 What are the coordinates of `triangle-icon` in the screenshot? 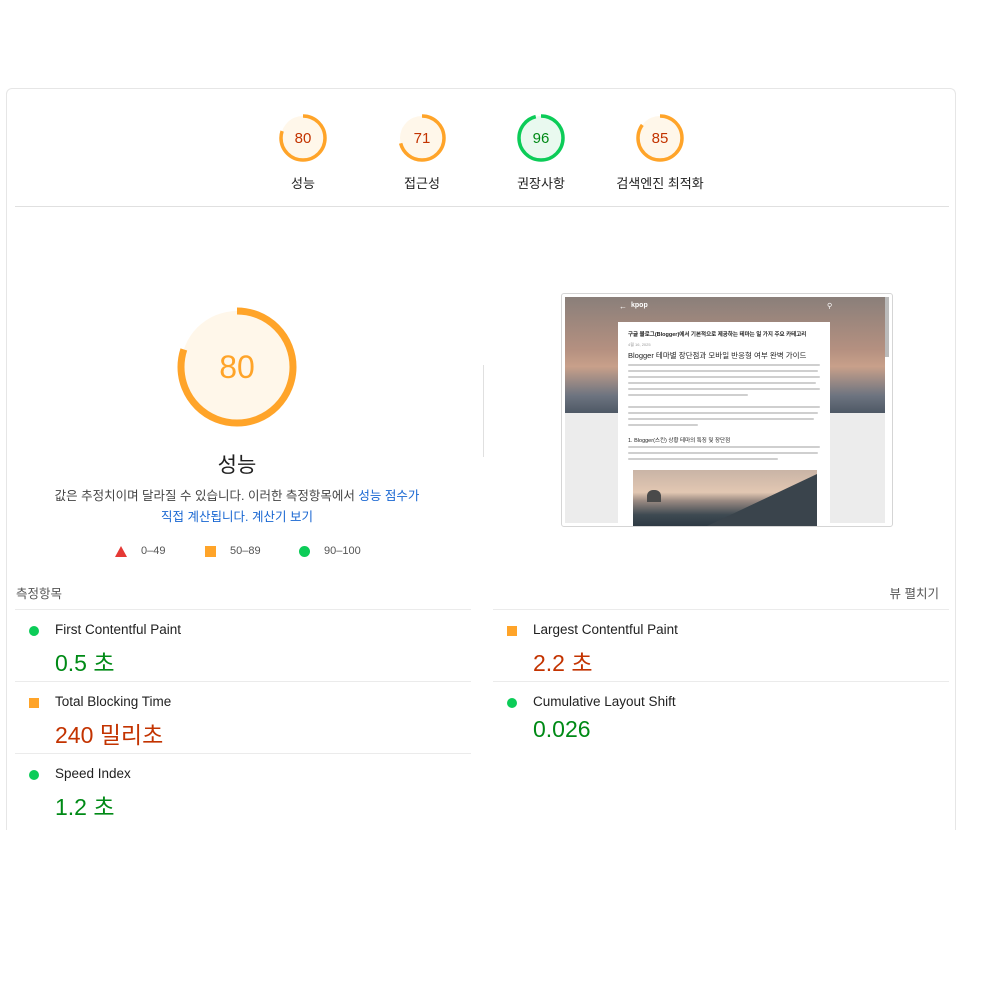 It's located at (121, 551).